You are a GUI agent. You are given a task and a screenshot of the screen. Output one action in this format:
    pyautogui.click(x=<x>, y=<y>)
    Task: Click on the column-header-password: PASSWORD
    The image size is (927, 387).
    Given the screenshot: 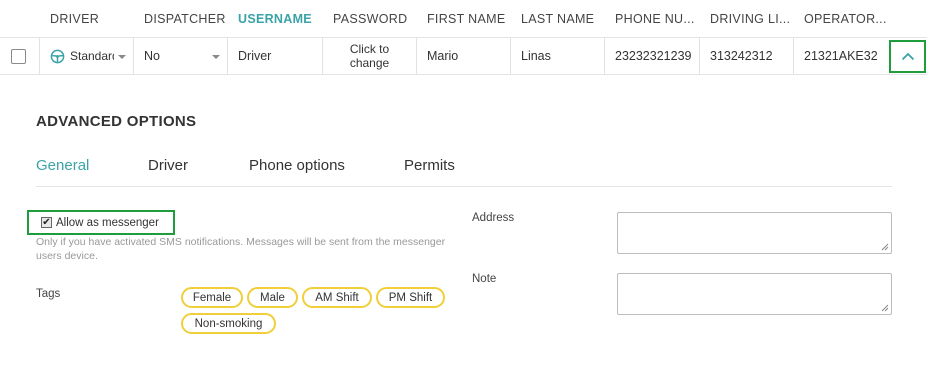 What is the action you would take?
    pyautogui.click(x=370, y=19)
    